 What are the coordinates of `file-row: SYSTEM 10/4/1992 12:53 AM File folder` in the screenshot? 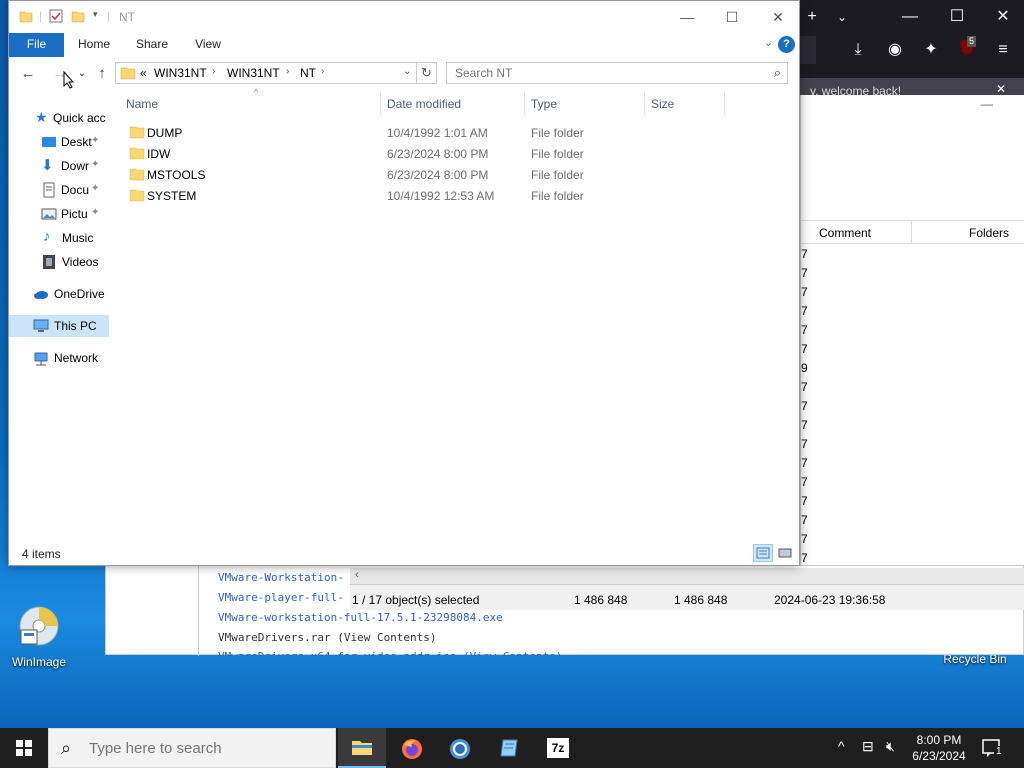 It's located at (458, 195).